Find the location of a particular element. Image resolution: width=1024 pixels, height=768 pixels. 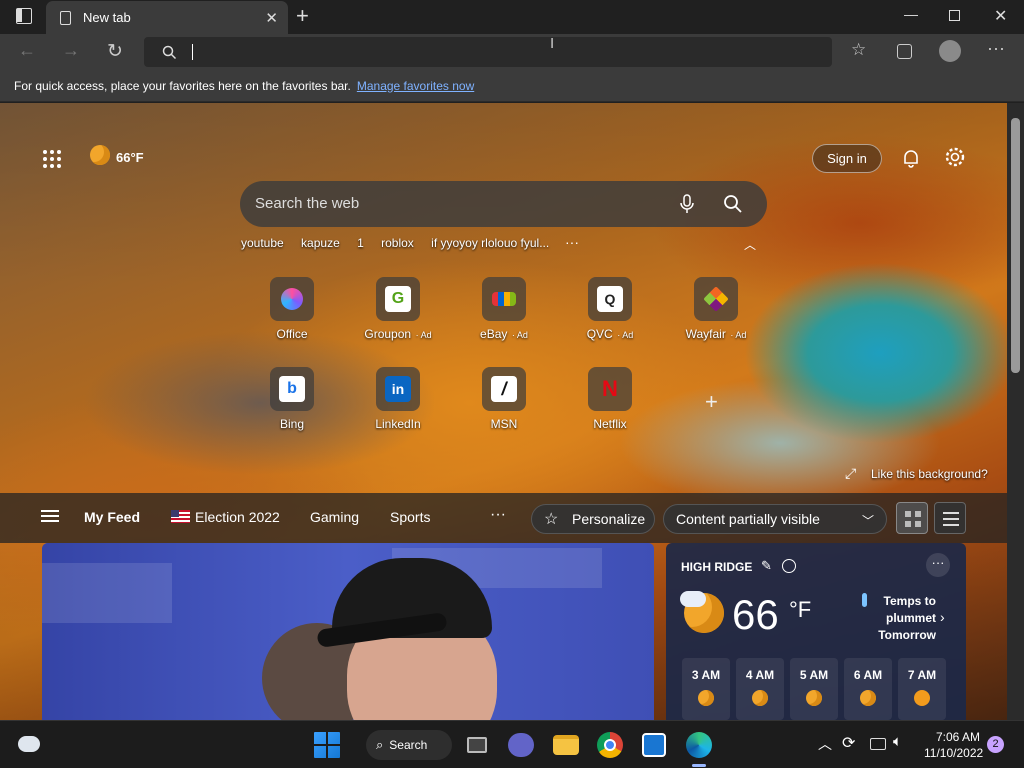

more-options-icon: ··· is located at coordinates (996, 48).